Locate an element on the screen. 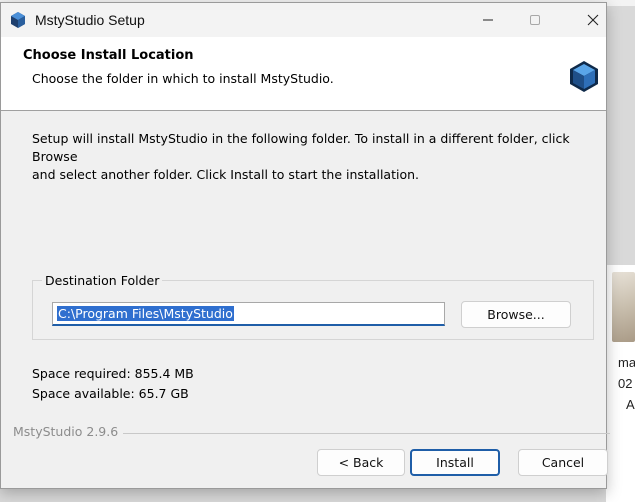 The image size is (635, 502). background-text: 02 is located at coordinates (625, 383).